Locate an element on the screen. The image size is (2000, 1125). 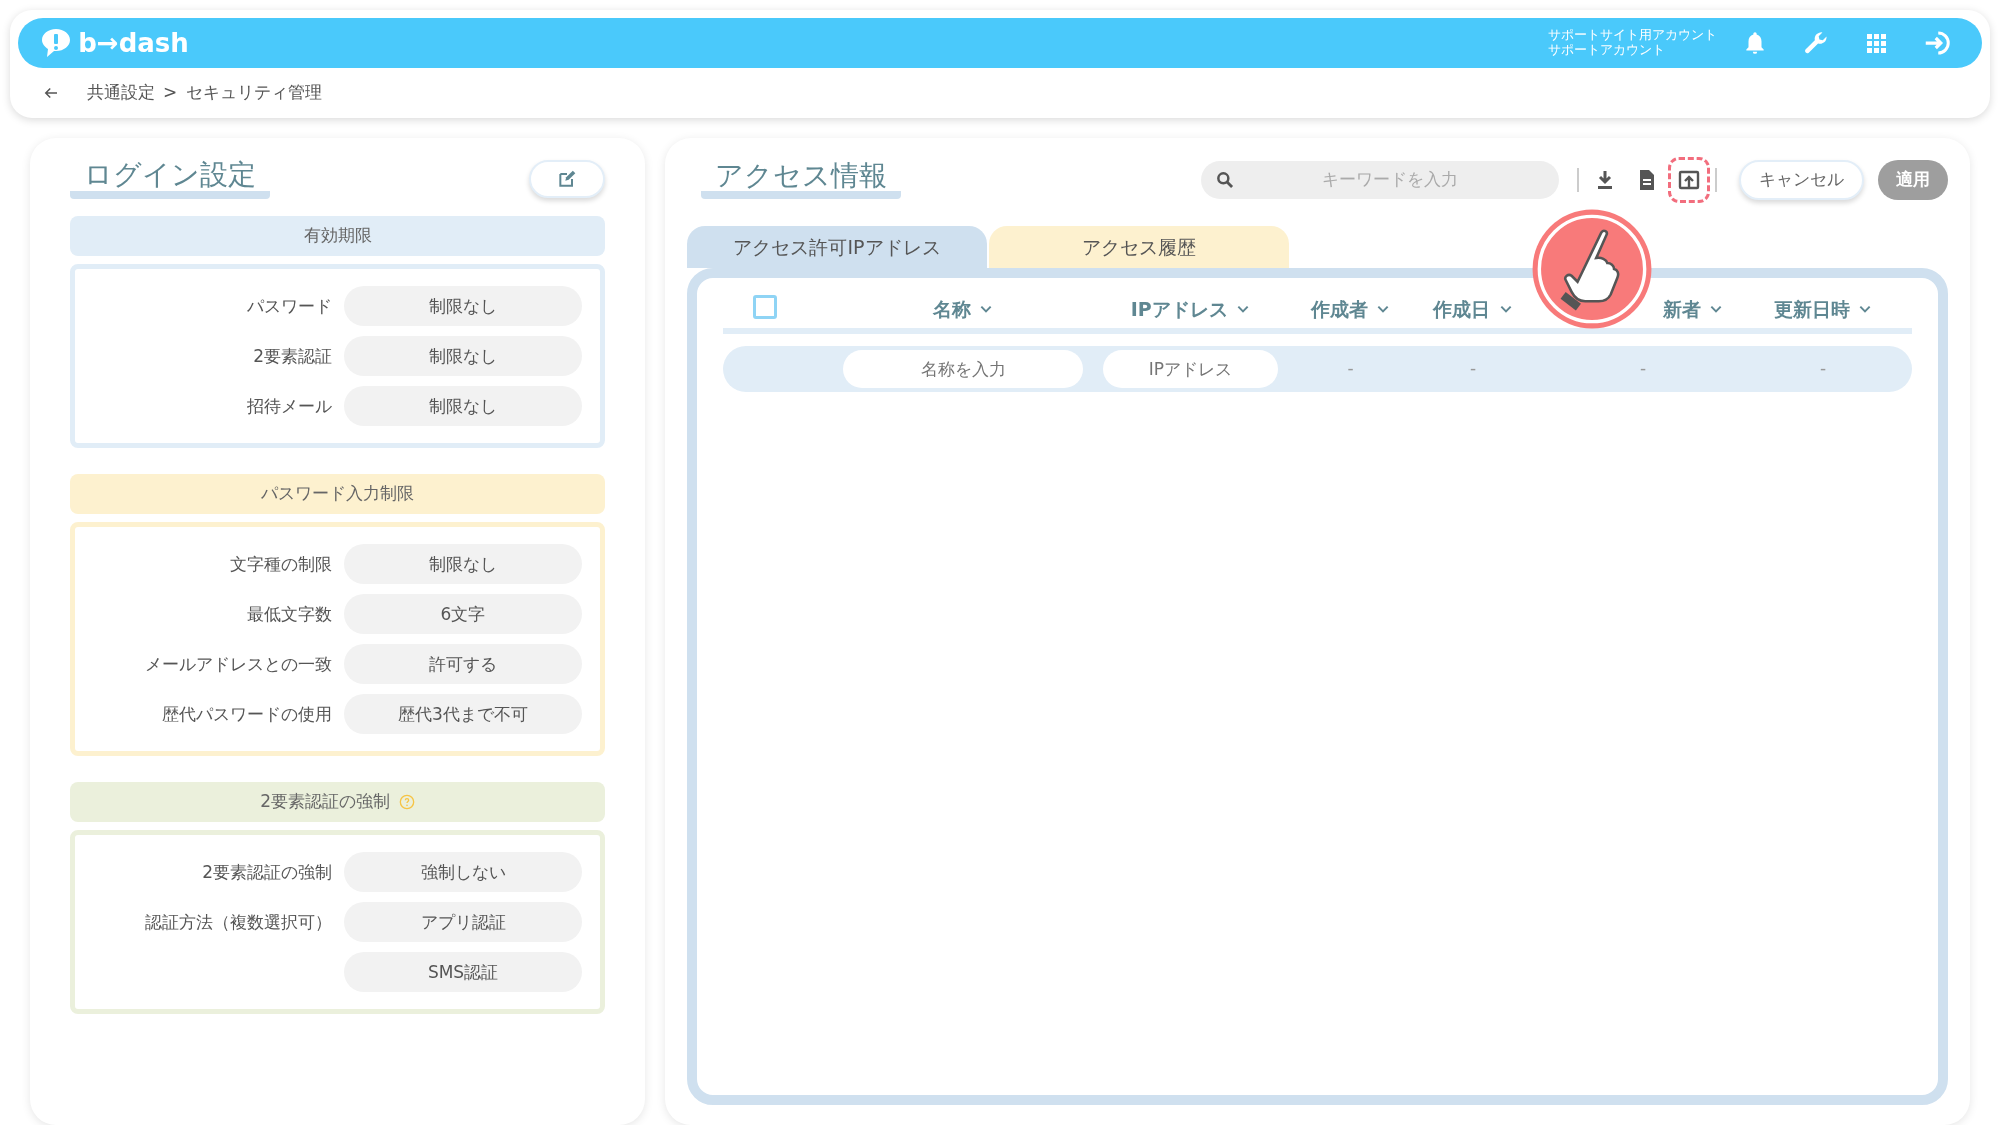
setting-value: SMS認証 is located at coordinates (463, 972).